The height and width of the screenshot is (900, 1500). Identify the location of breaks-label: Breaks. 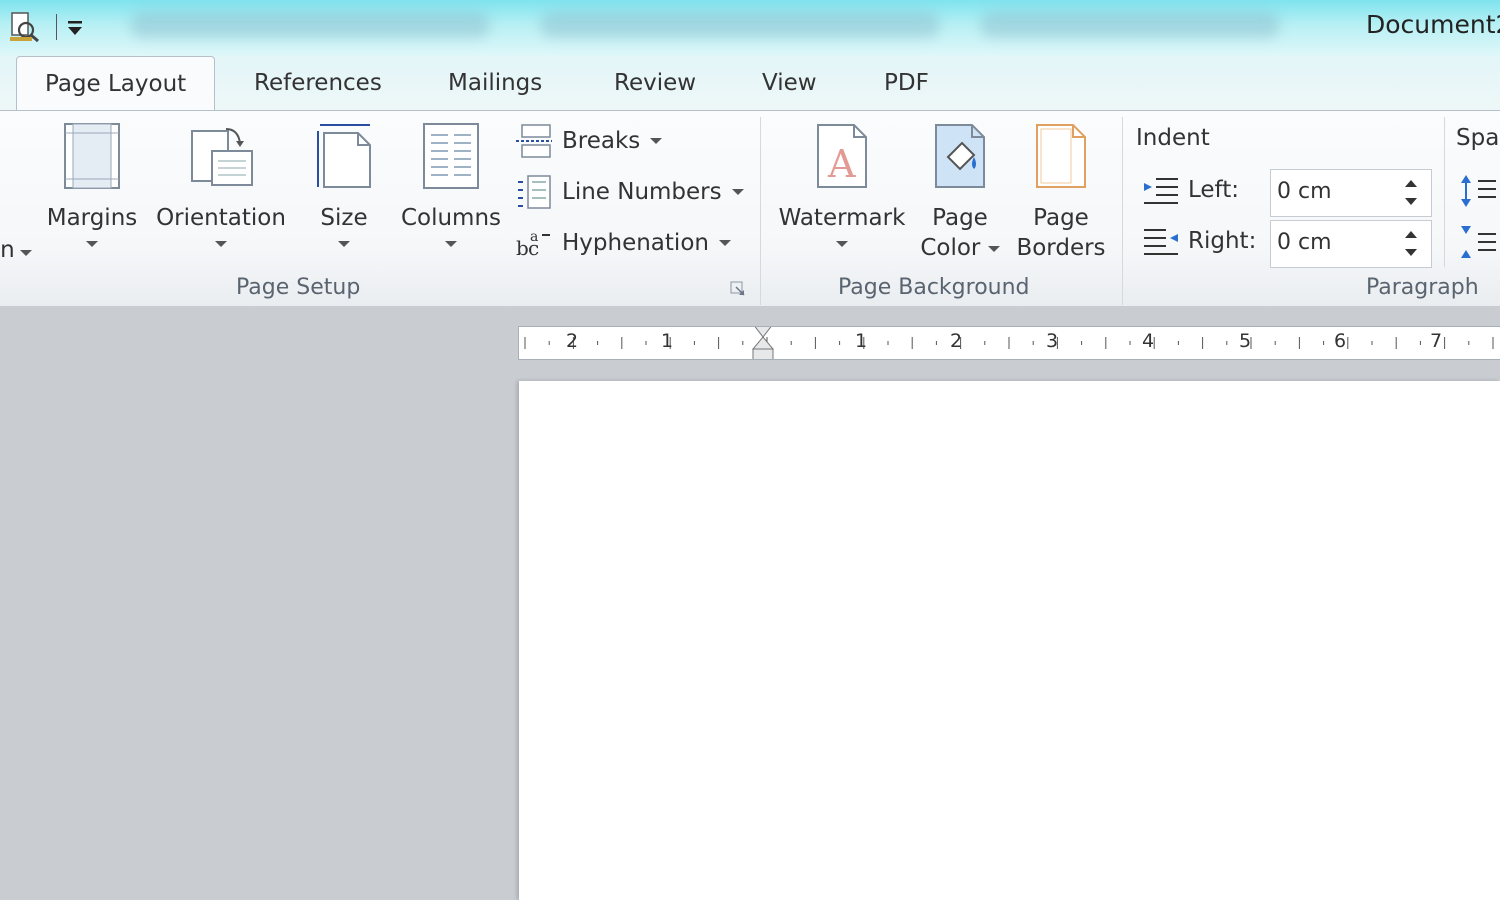
(601, 141).